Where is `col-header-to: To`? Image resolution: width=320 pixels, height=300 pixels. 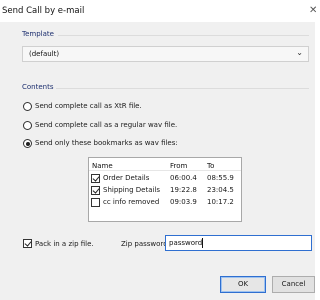 col-header-to: To is located at coordinates (210, 166).